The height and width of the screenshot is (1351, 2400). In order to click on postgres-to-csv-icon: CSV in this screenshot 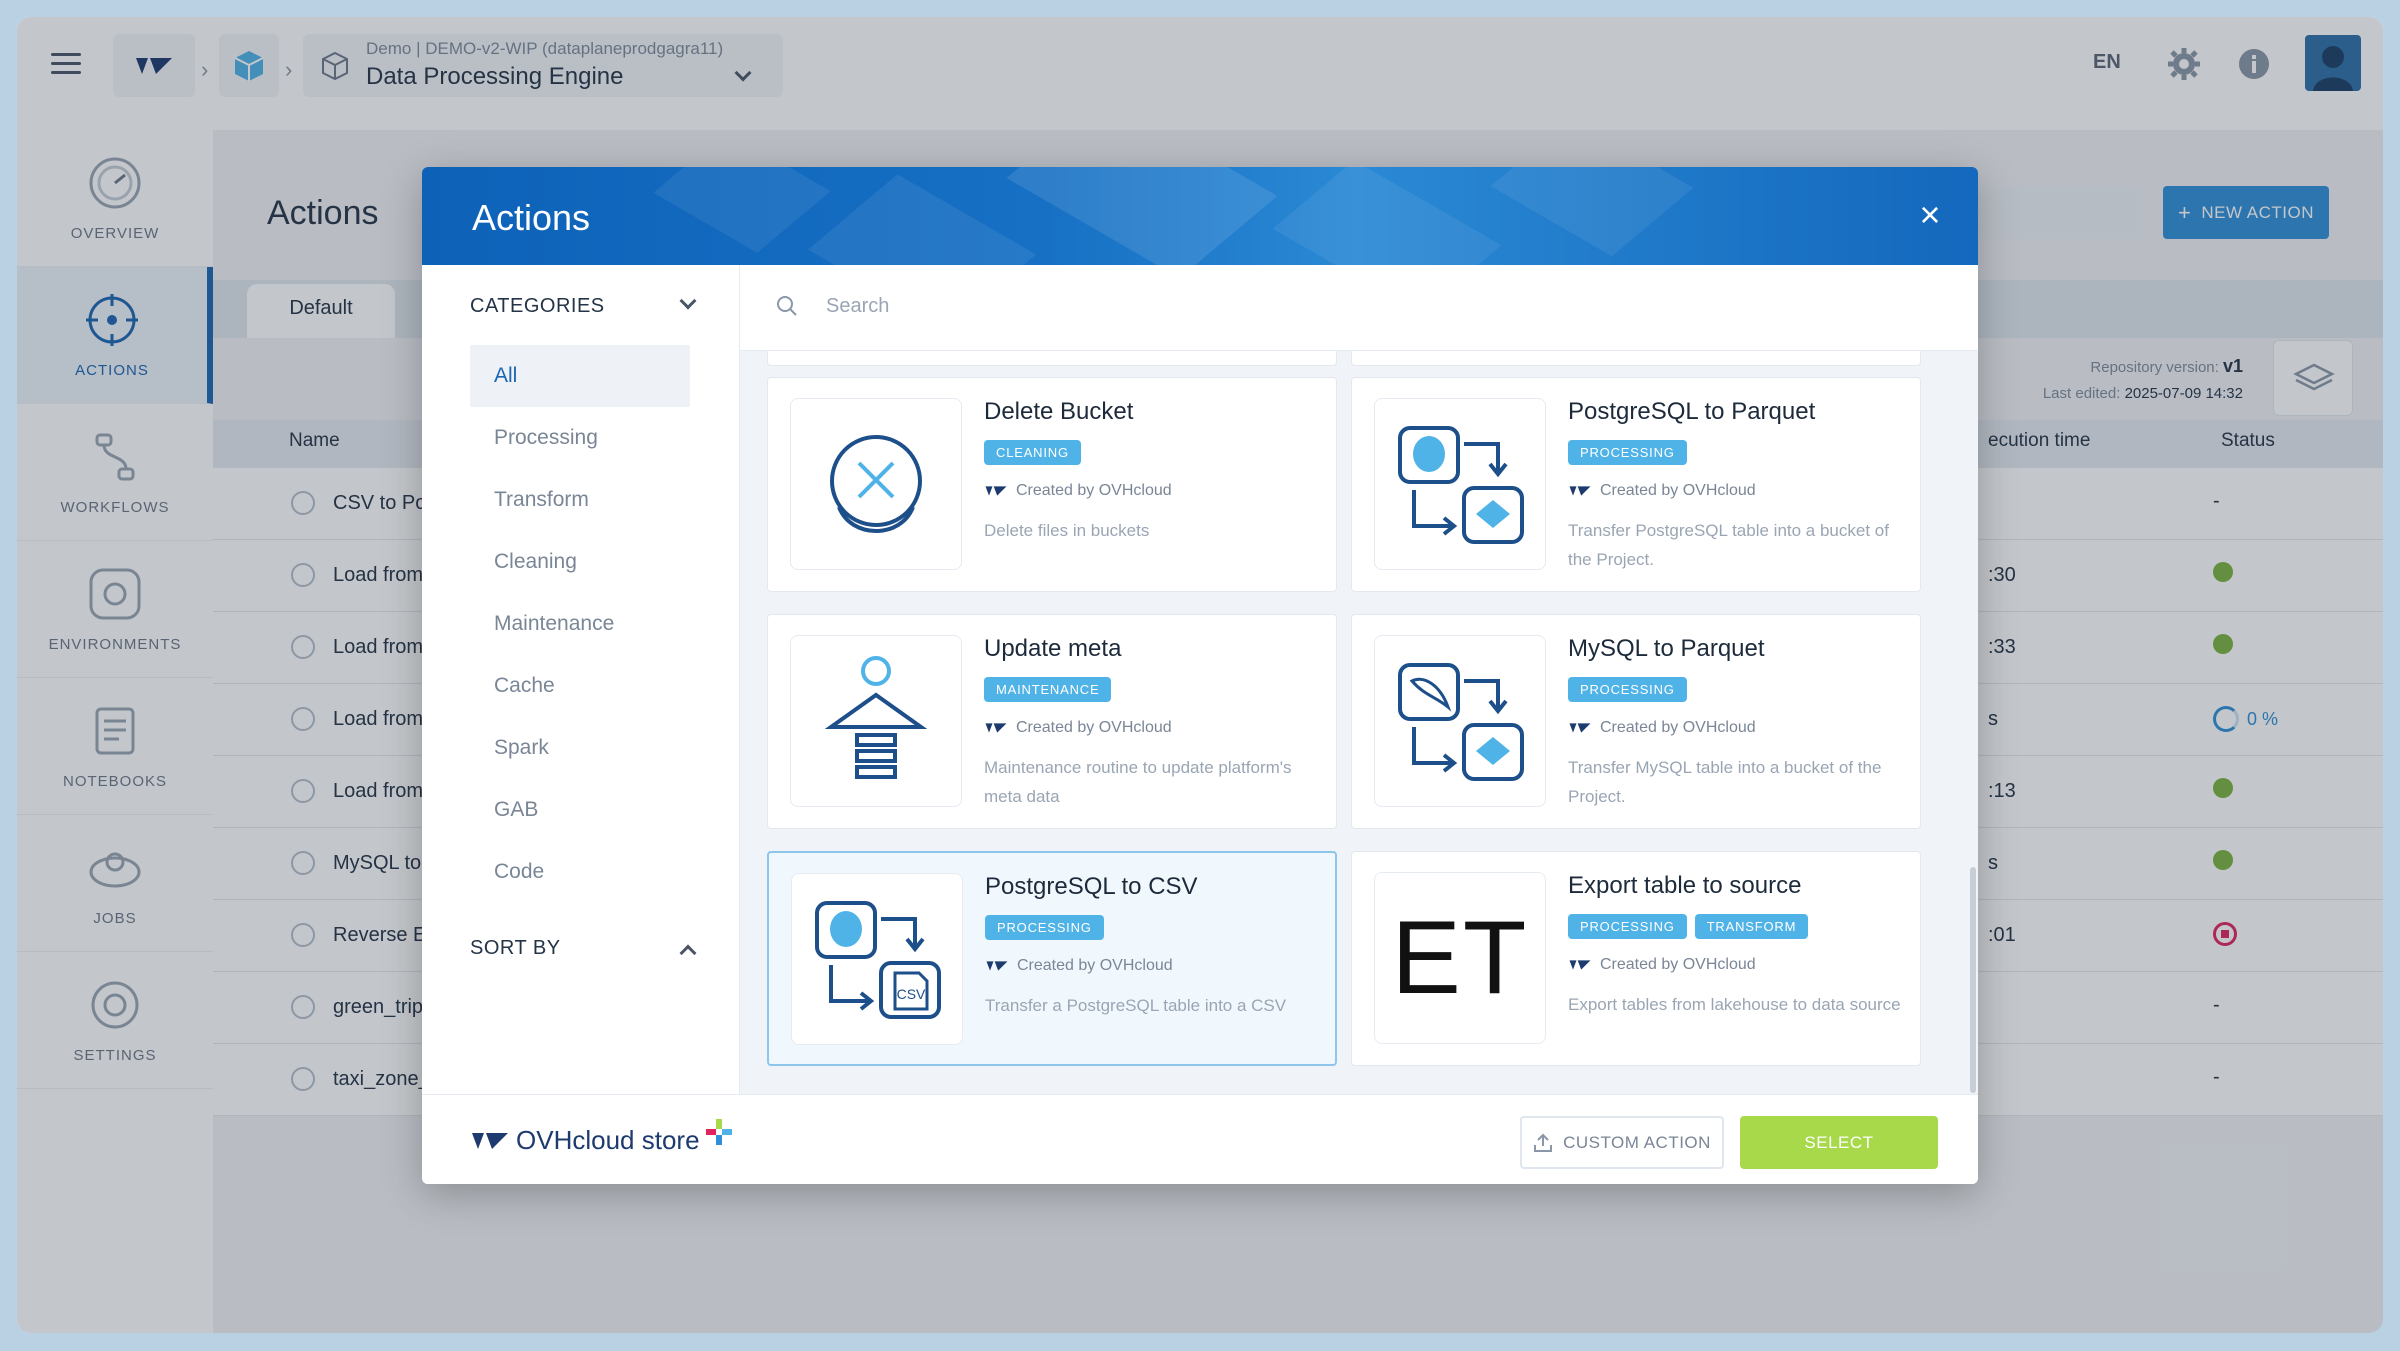, I will do `click(878, 960)`.